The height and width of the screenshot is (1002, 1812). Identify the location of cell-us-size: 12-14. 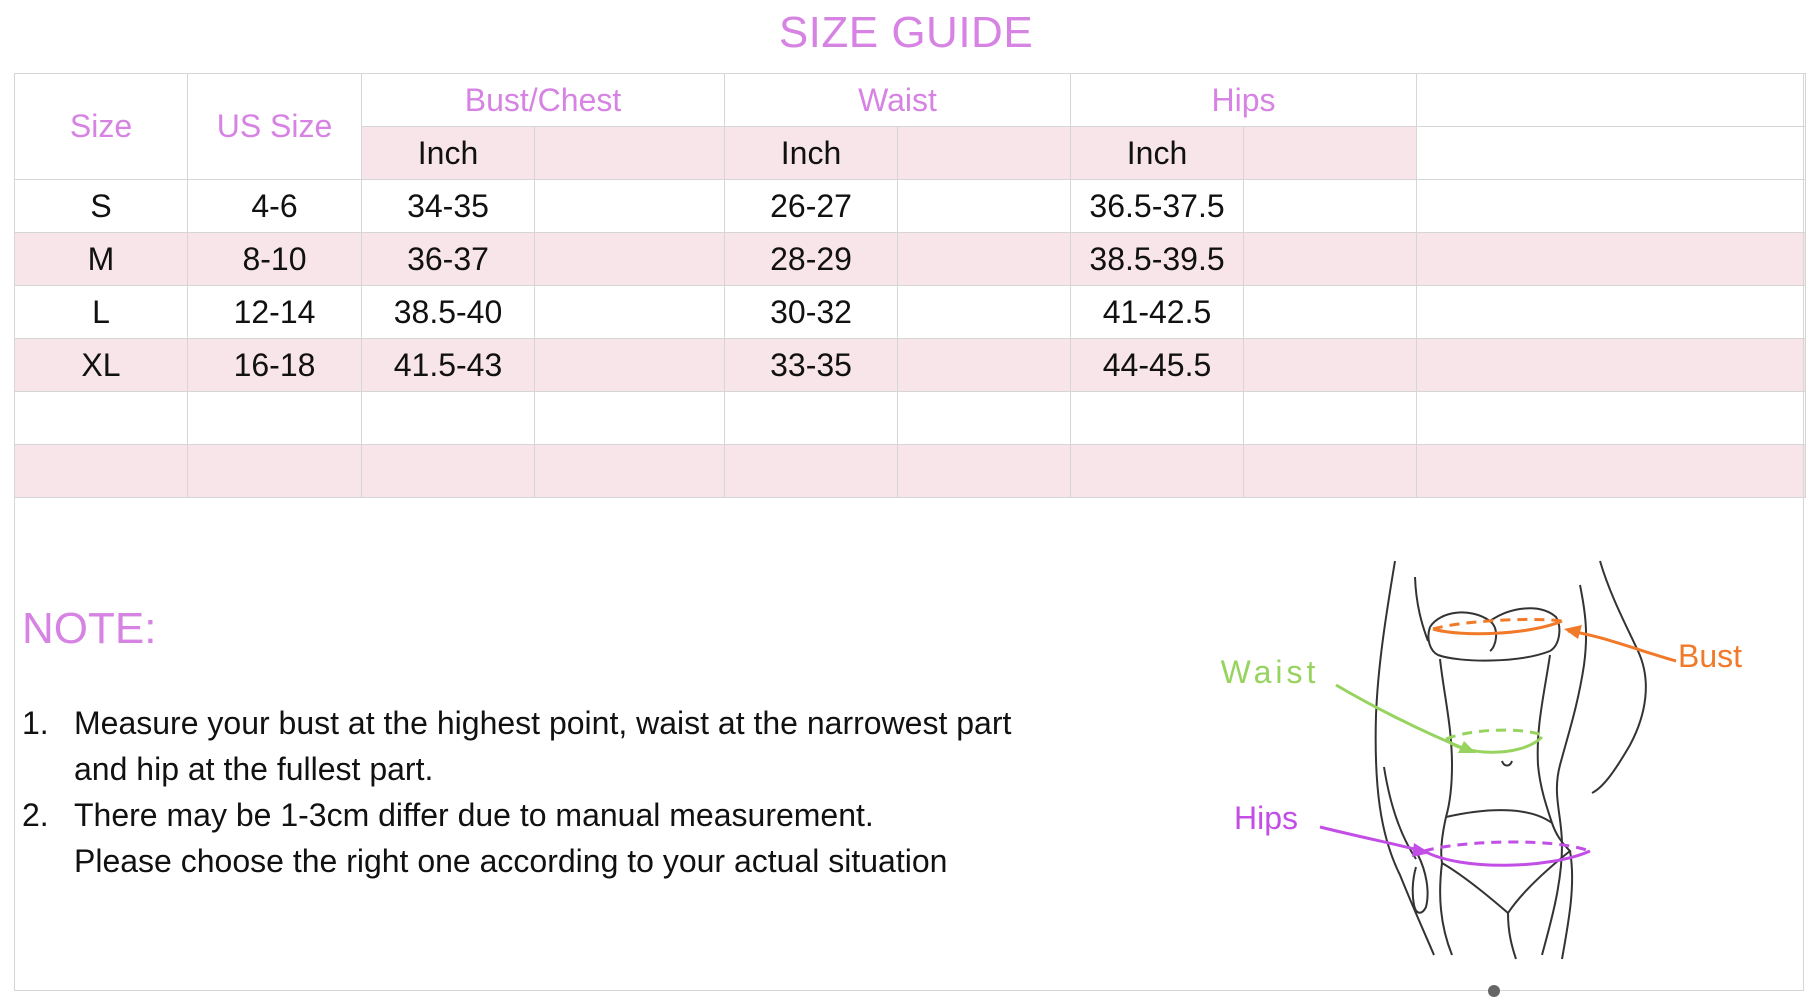
(274, 312).